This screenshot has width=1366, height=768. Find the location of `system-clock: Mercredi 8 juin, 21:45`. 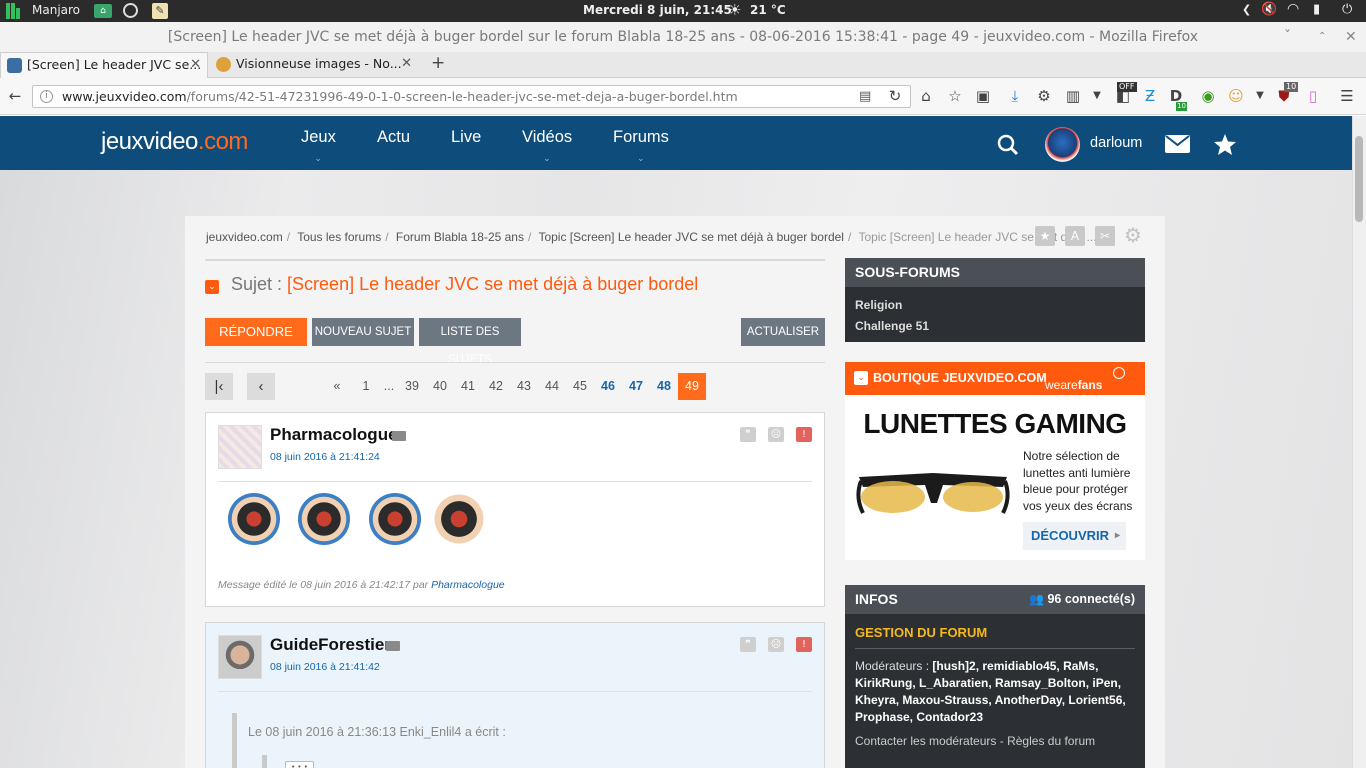

system-clock: Mercredi 8 juin, 21:45 is located at coordinates (657, 10).